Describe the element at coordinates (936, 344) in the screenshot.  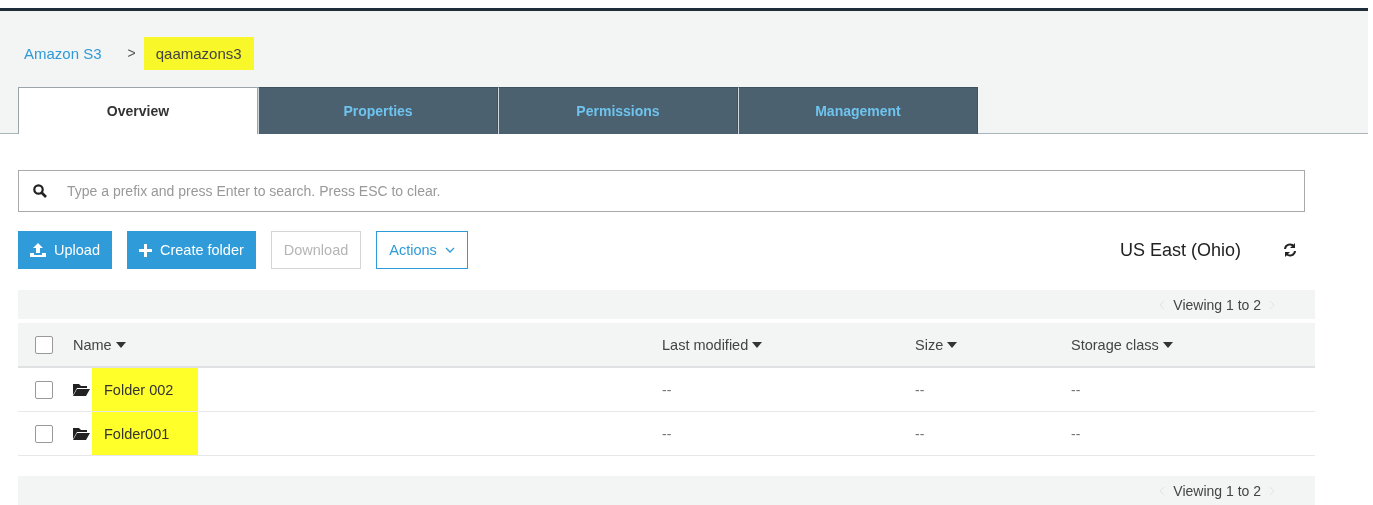
I see `column-header: Size` at that location.